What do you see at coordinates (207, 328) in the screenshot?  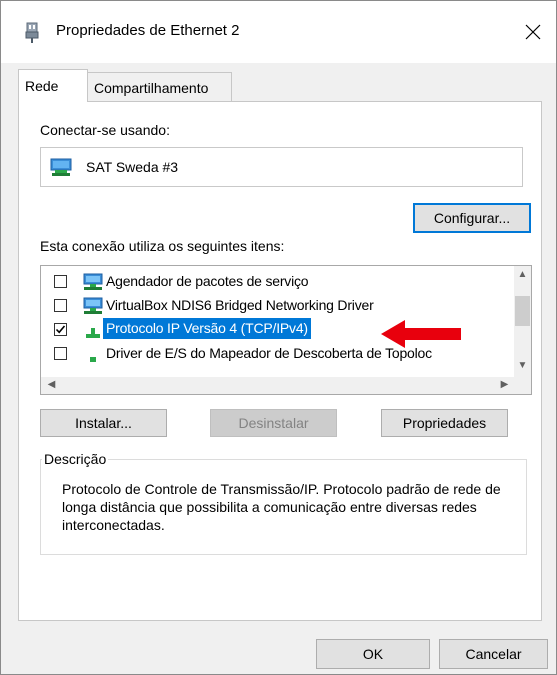 I see `item-label: Protocolo IP Versão 4 (TCP/IPv4)` at bounding box center [207, 328].